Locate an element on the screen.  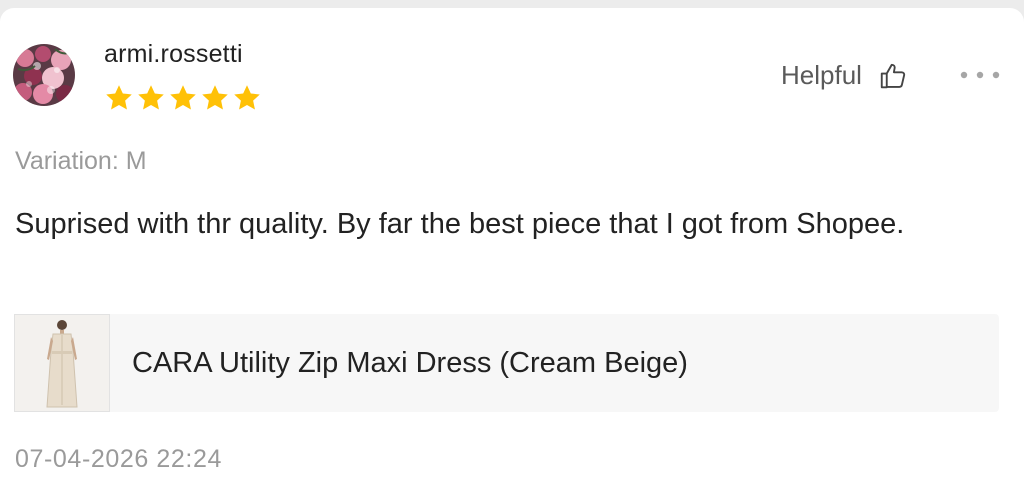
thumbs-up-icon is located at coordinates (893, 75).